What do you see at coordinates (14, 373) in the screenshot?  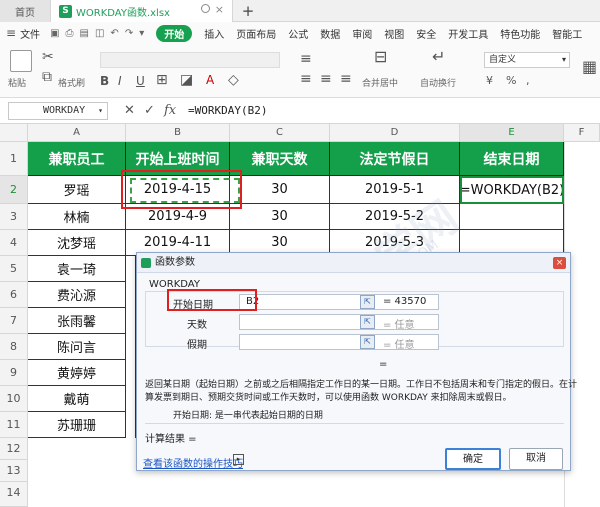 I see `row-header-9: 9` at bounding box center [14, 373].